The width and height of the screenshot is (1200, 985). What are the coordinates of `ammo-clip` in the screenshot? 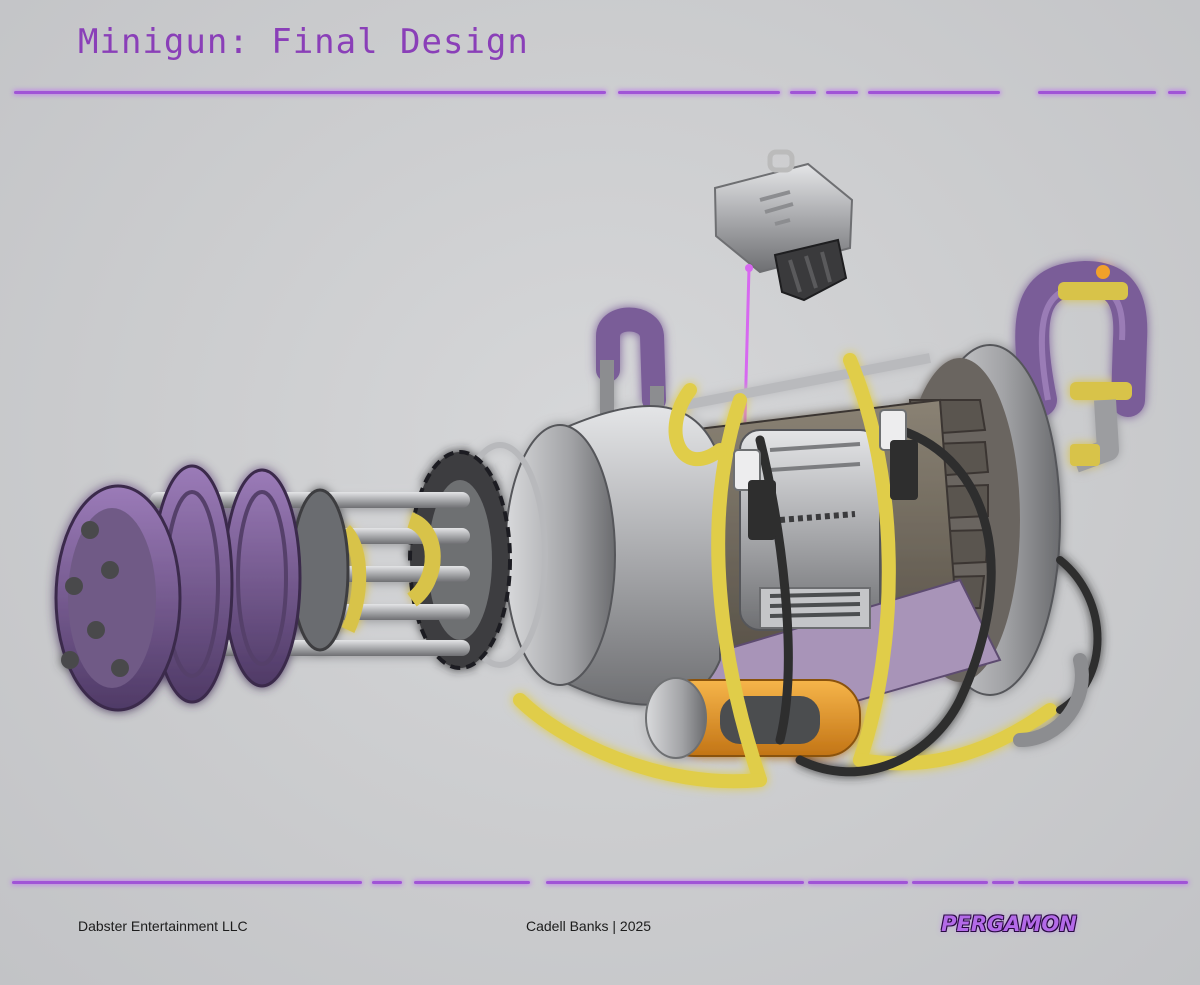 It's located at (783, 225).